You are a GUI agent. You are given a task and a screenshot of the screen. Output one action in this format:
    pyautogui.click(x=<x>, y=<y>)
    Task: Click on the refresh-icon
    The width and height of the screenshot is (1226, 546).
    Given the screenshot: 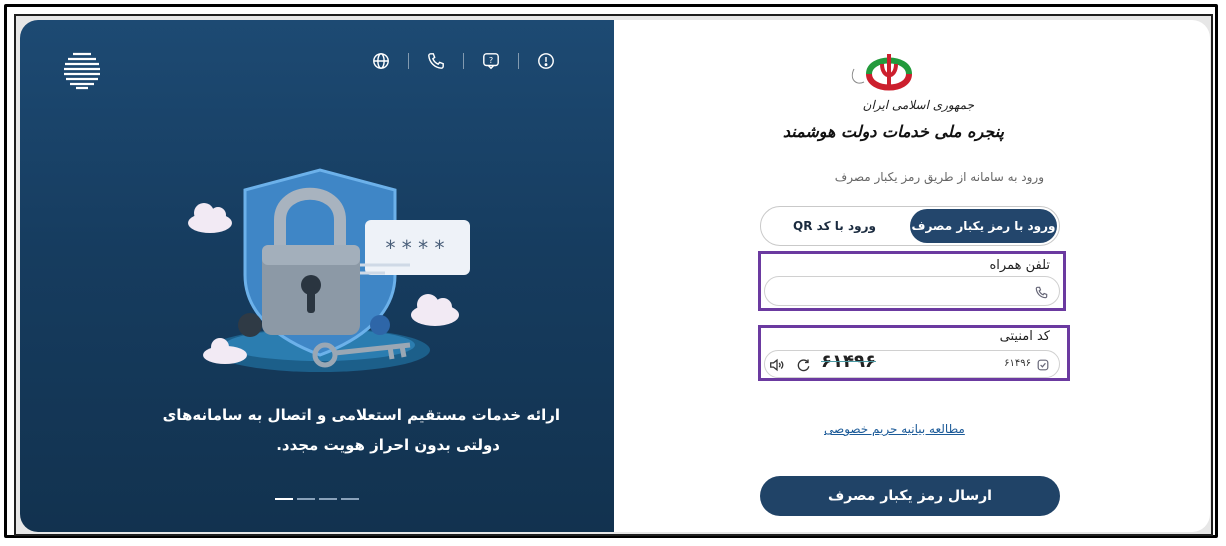 What is the action you would take?
    pyautogui.click(x=803, y=365)
    